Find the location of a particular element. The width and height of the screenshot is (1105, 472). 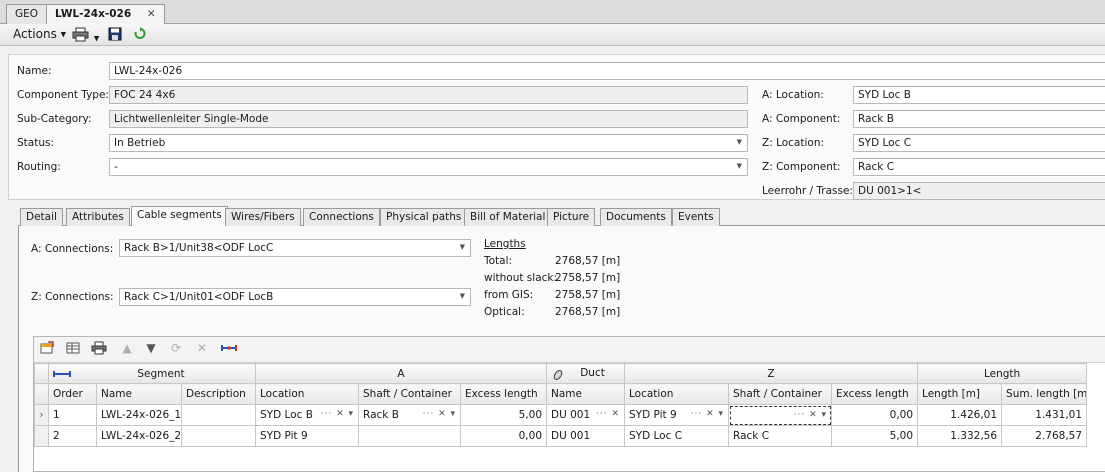

component-type-field: FOC 24 4x6 is located at coordinates (428, 95).